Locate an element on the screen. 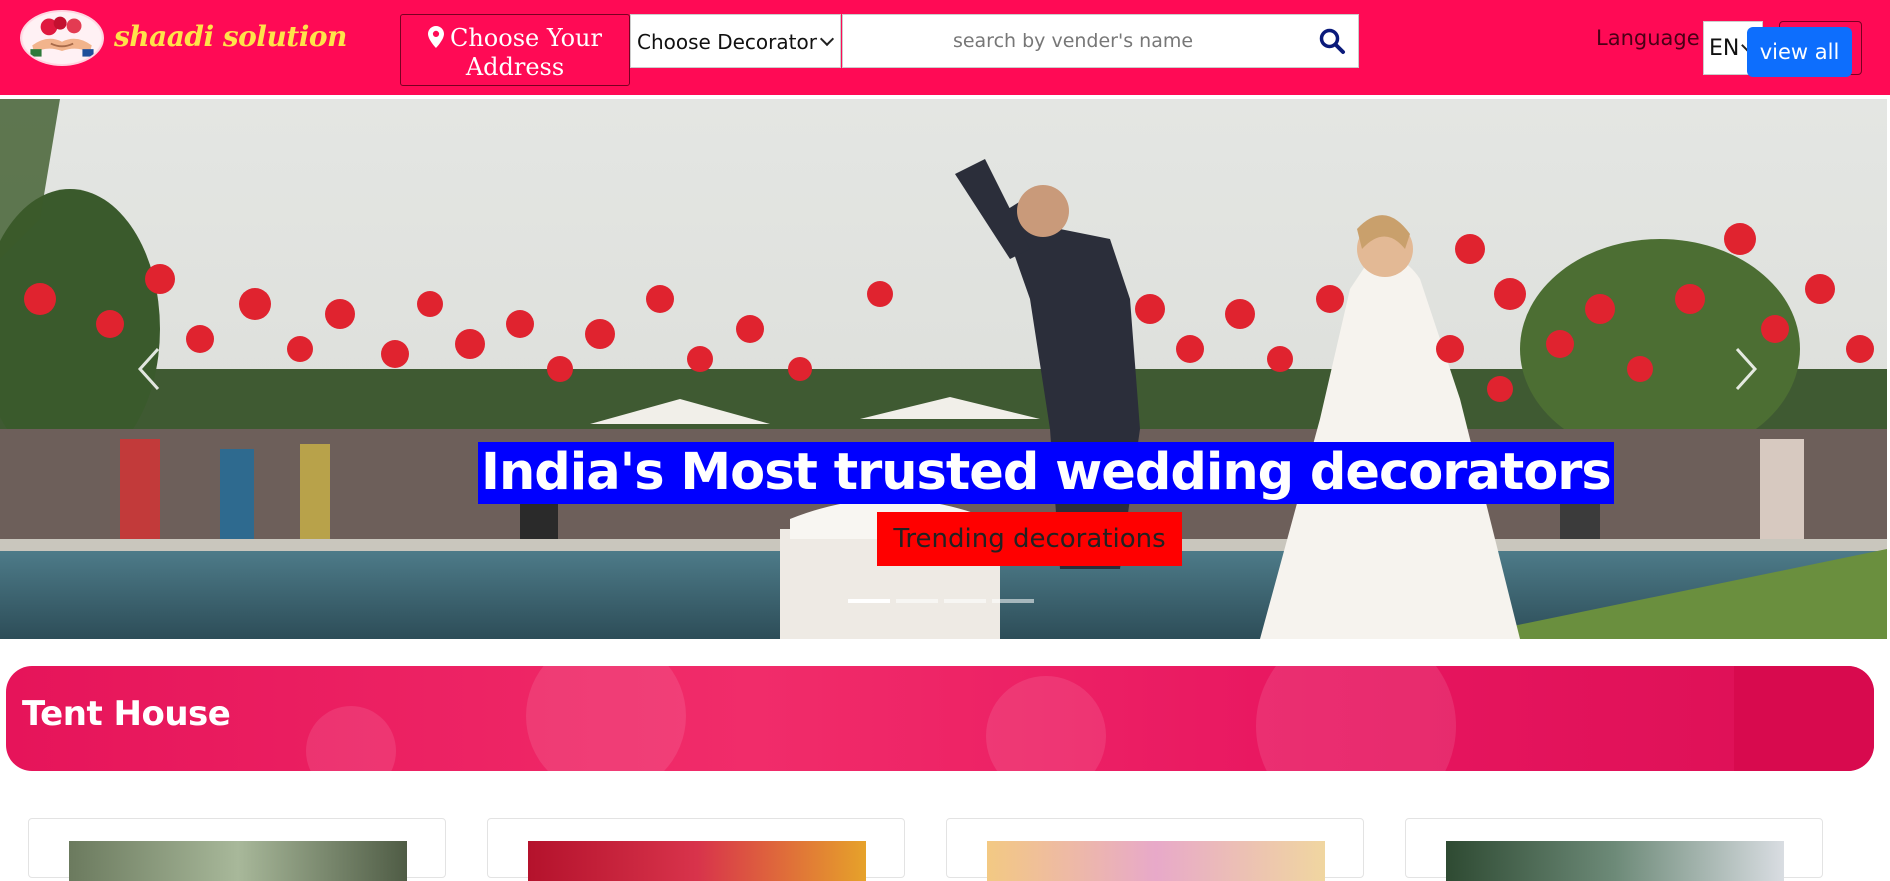 The width and height of the screenshot is (1890, 881). language-label: Language is located at coordinates (1648, 38).